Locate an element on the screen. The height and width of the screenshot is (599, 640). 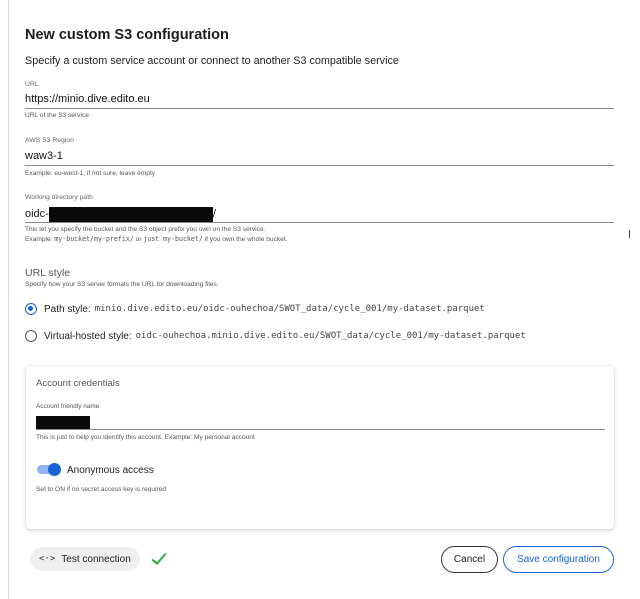
anonymous-access-toggle is located at coordinates (48, 469).